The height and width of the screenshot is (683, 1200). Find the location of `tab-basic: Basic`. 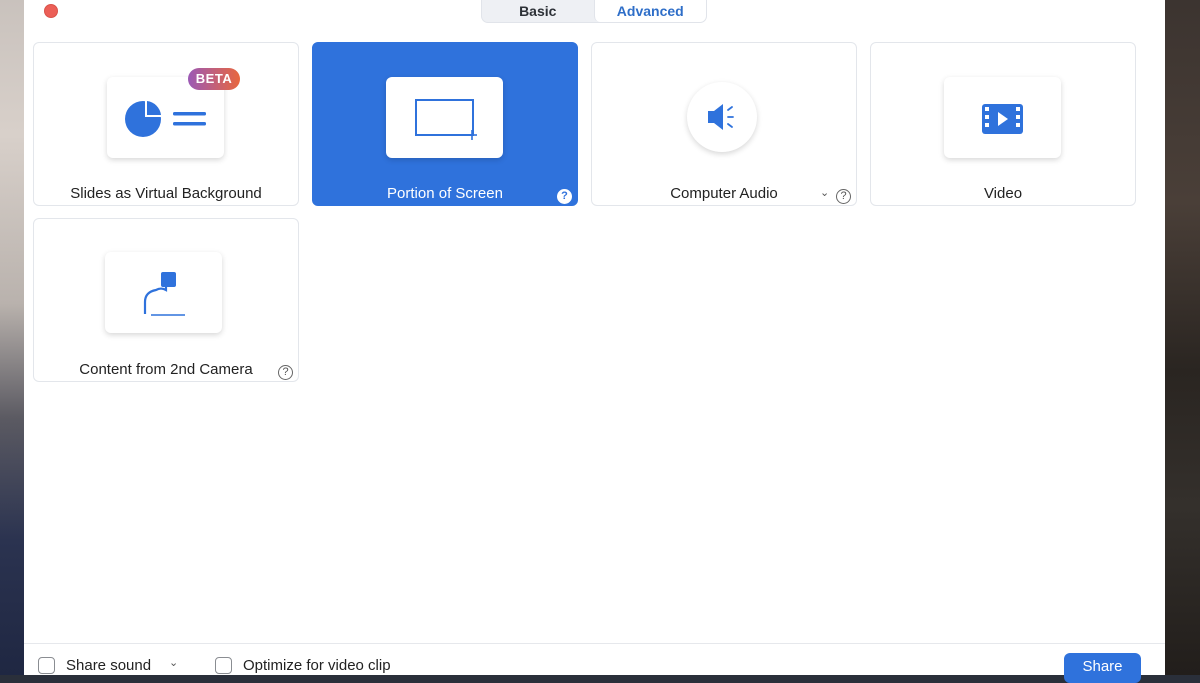

tab-basic: Basic is located at coordinates (538, 11).